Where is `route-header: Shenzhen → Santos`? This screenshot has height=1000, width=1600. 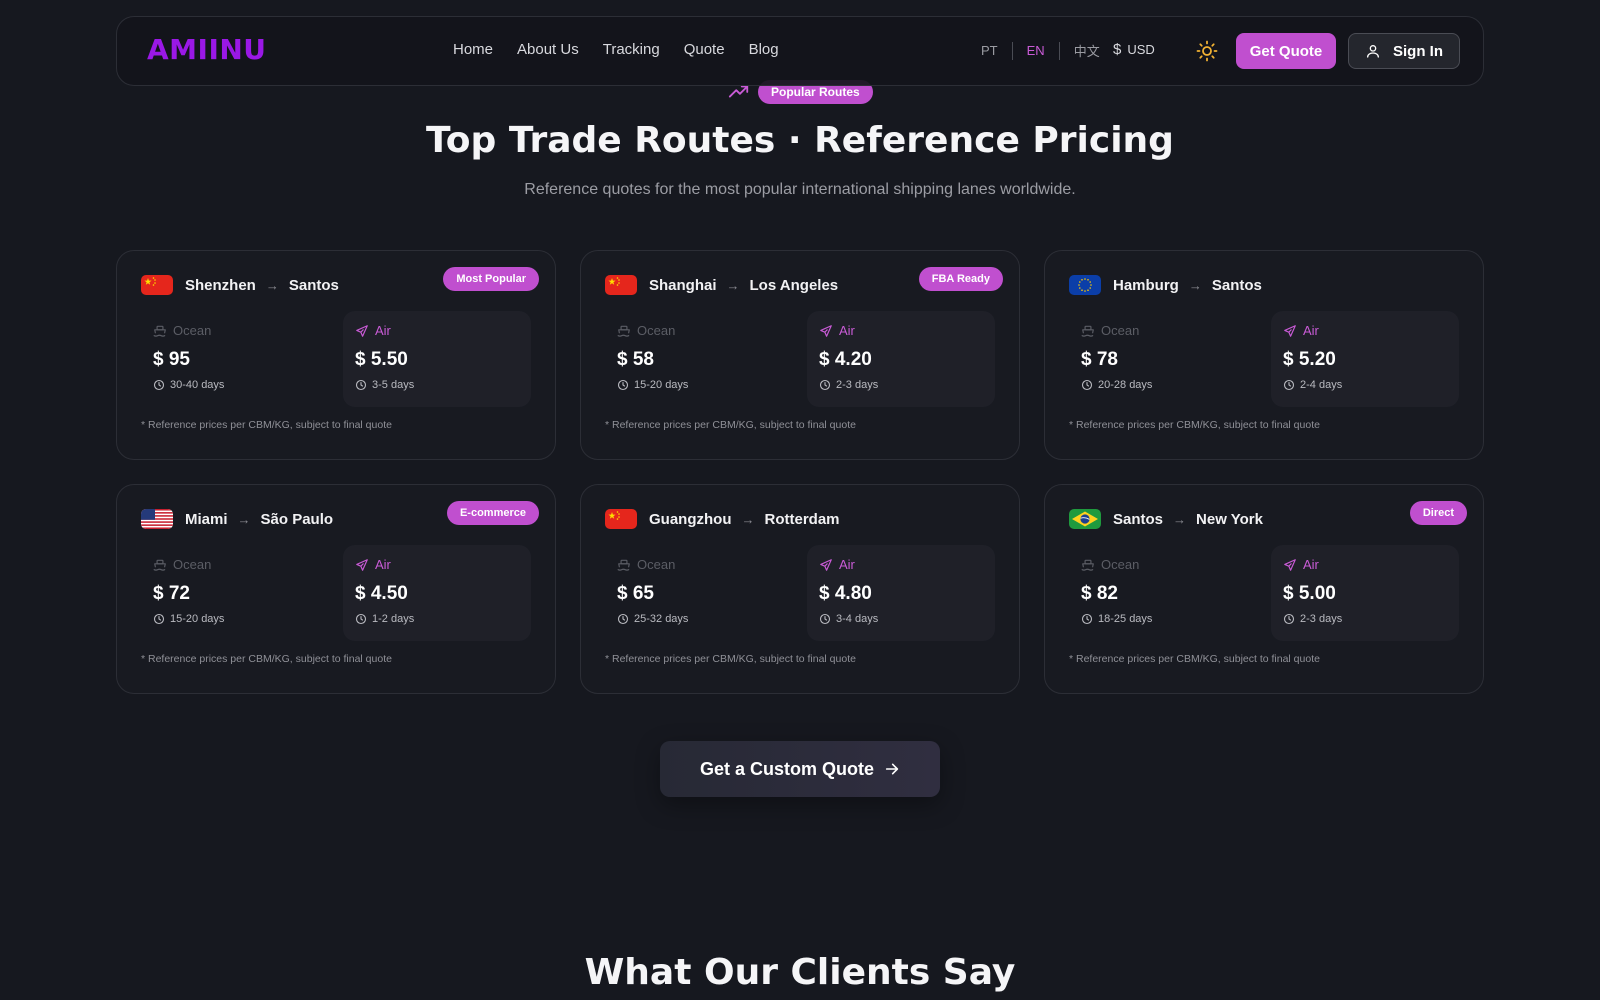 route-header: Shenzhen → Santos is located at coordinates (240, 285).